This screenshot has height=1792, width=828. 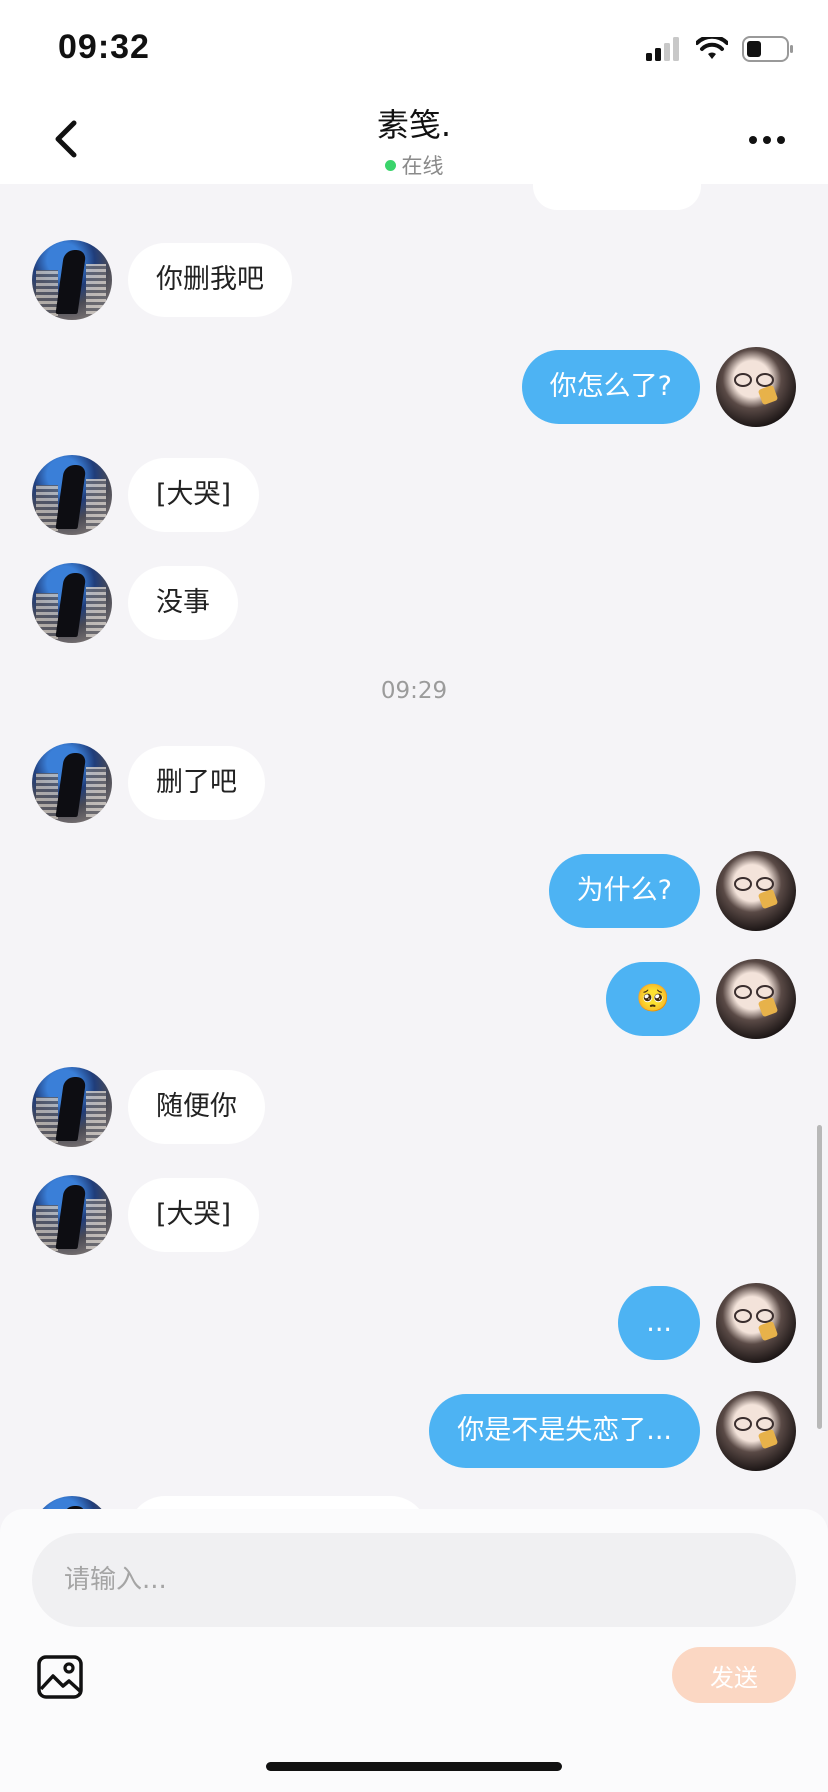 I want to click on wifi-icon, so click(x=712, y=48).